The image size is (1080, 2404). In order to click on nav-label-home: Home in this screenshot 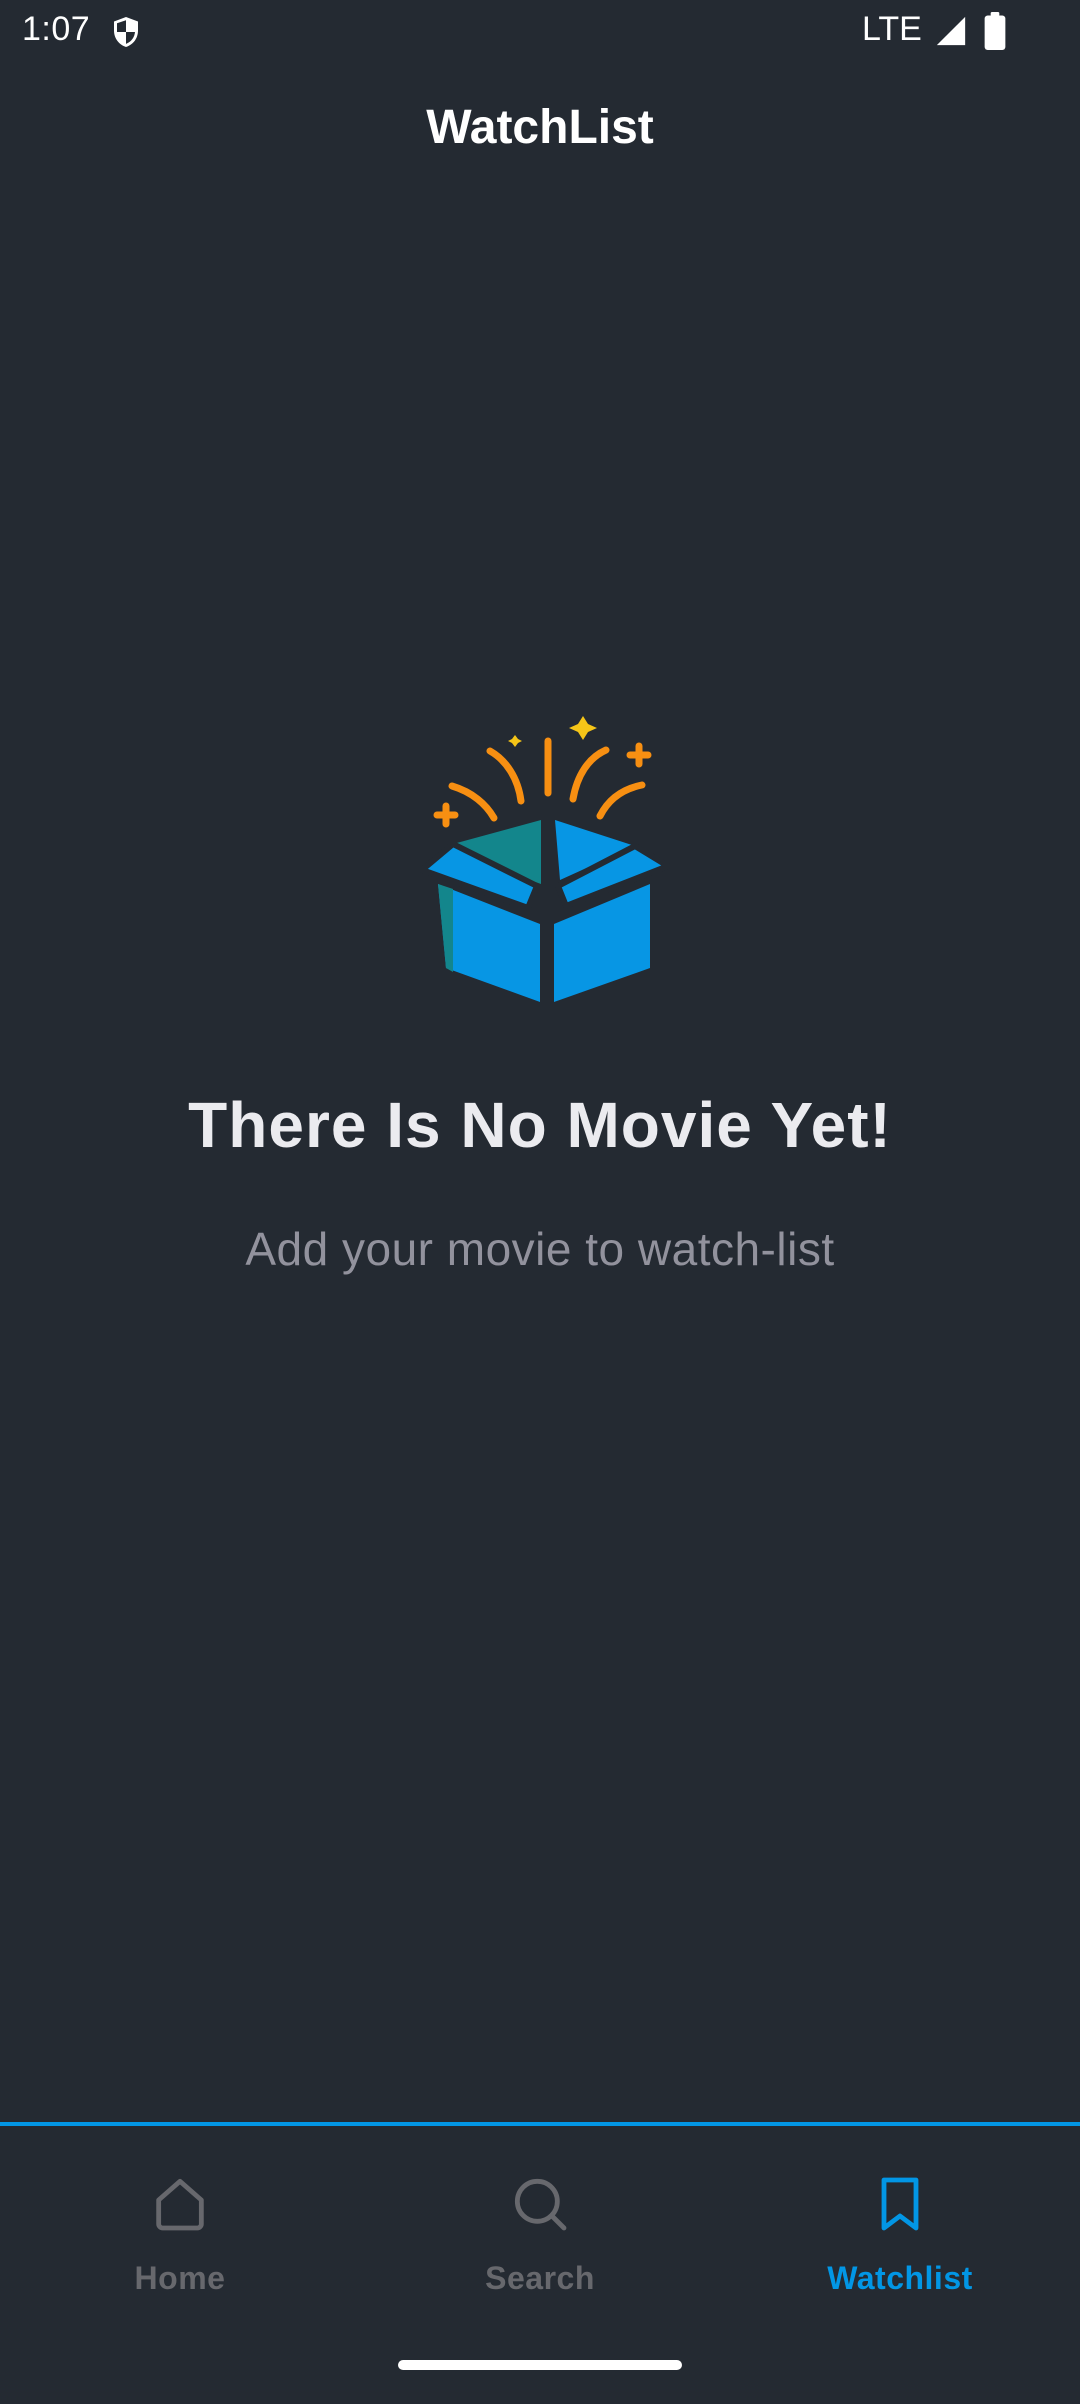, I will do `click(180, 2278)`.